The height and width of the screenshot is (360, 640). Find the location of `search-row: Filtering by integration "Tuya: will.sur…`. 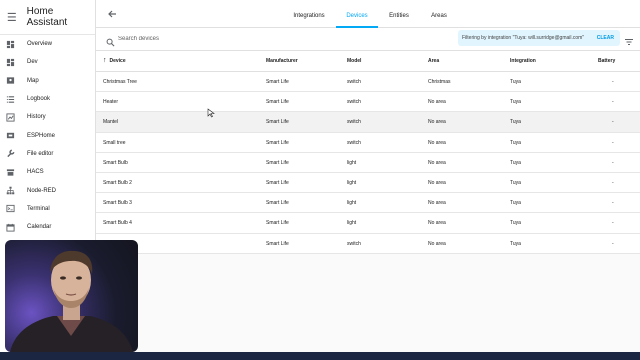

search-row: Filtering by integration "Tuya: will.sur… is located at coordinates (368, 39).